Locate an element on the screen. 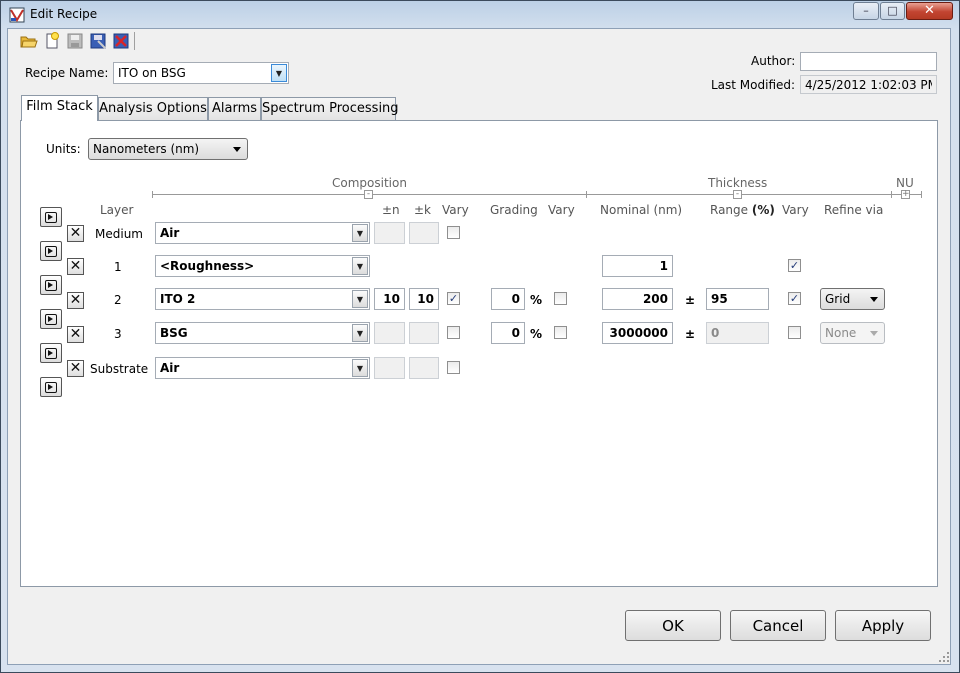 This screenshot has height=673, width=960. refine-via-dropdown-3: None is located at coordinates (852, 333).